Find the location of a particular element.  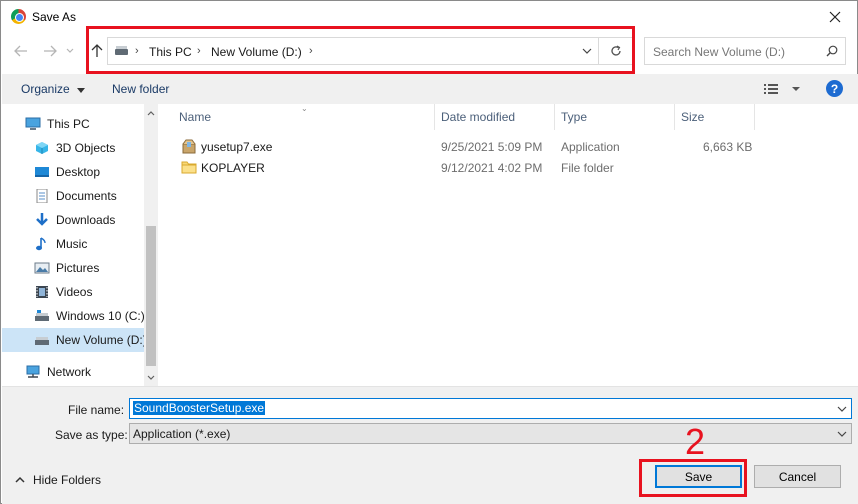

installer-icon is located at coordinates (189, 146).